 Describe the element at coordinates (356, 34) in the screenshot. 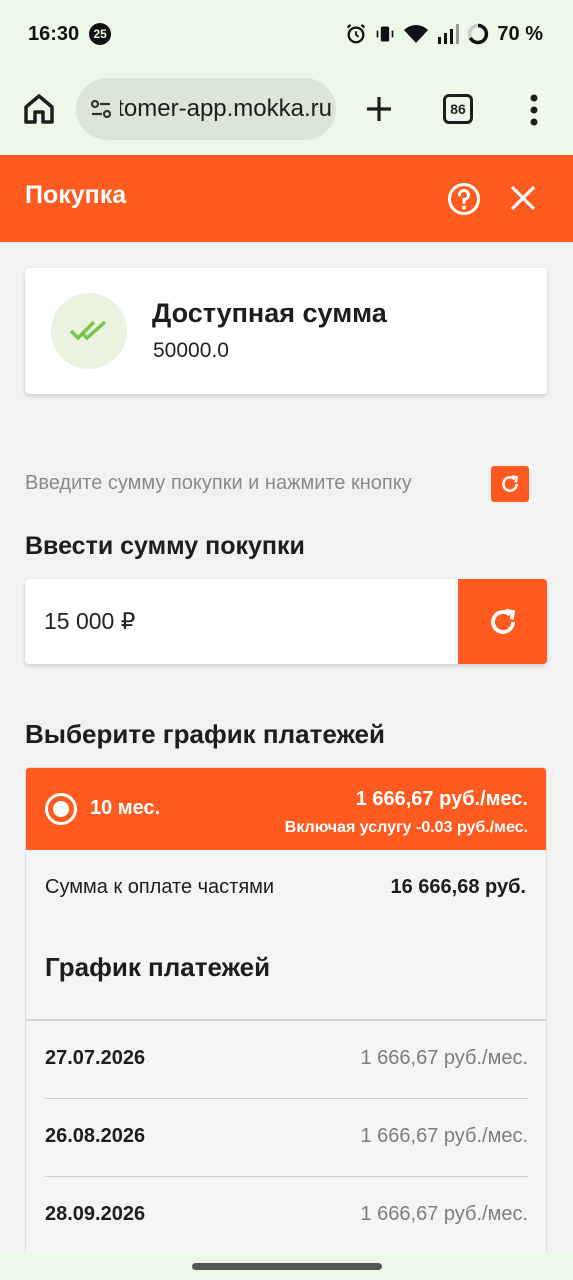

I see `alarm-icon` at that location.